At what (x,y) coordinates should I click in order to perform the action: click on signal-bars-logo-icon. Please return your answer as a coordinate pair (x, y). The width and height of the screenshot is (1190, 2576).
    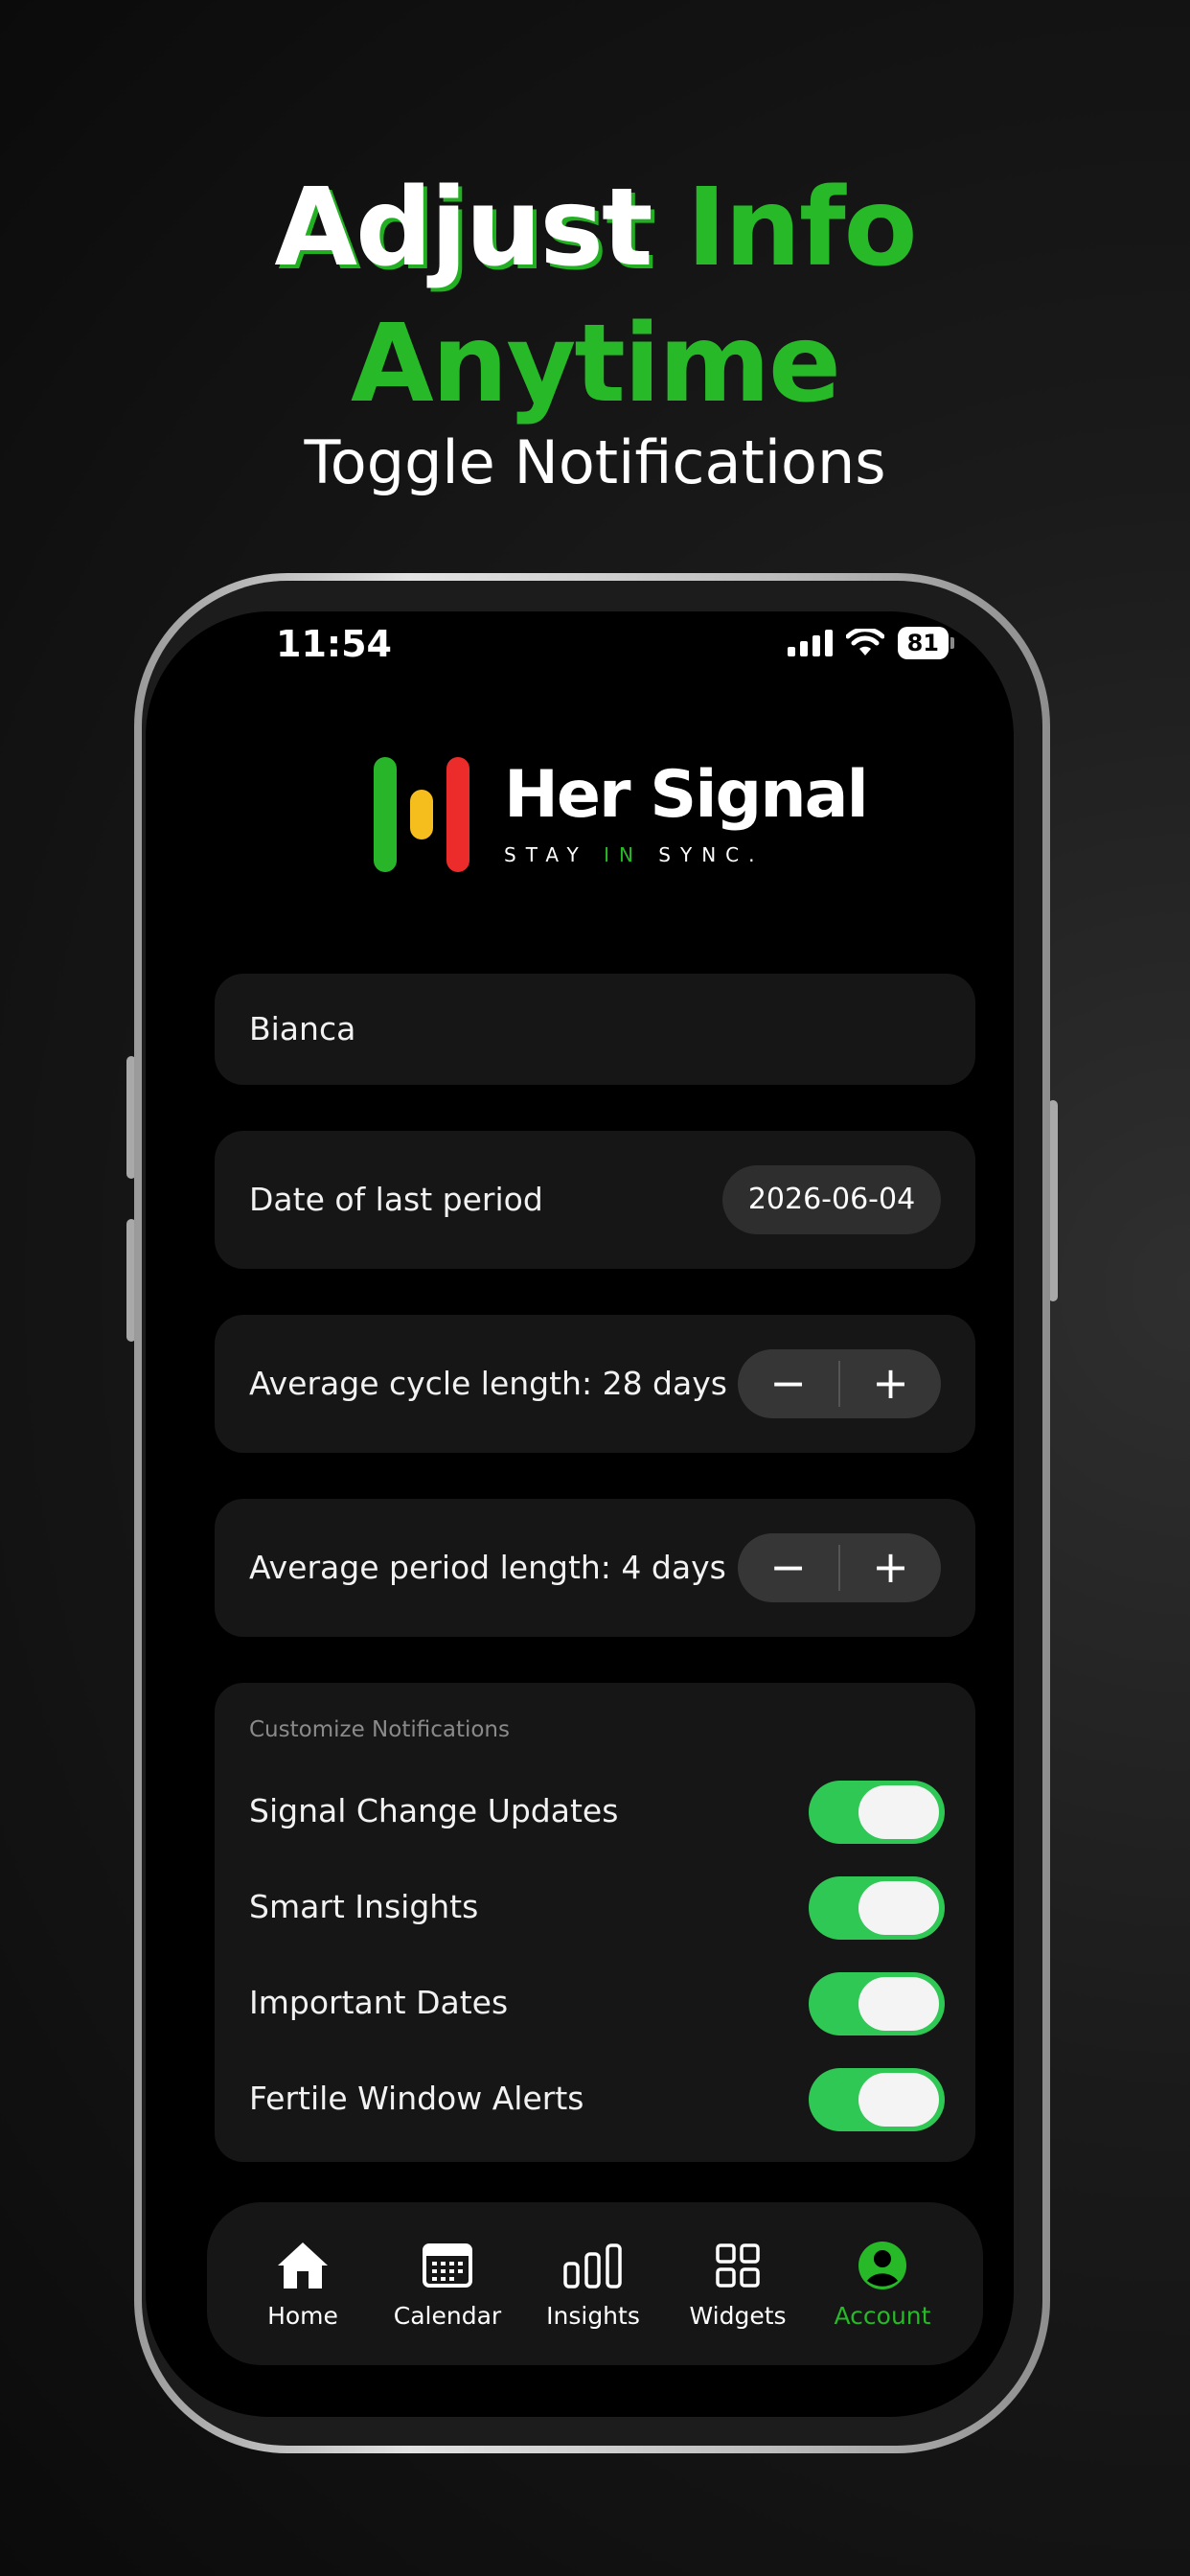
    Looking at the image, I should click on (421, 814).